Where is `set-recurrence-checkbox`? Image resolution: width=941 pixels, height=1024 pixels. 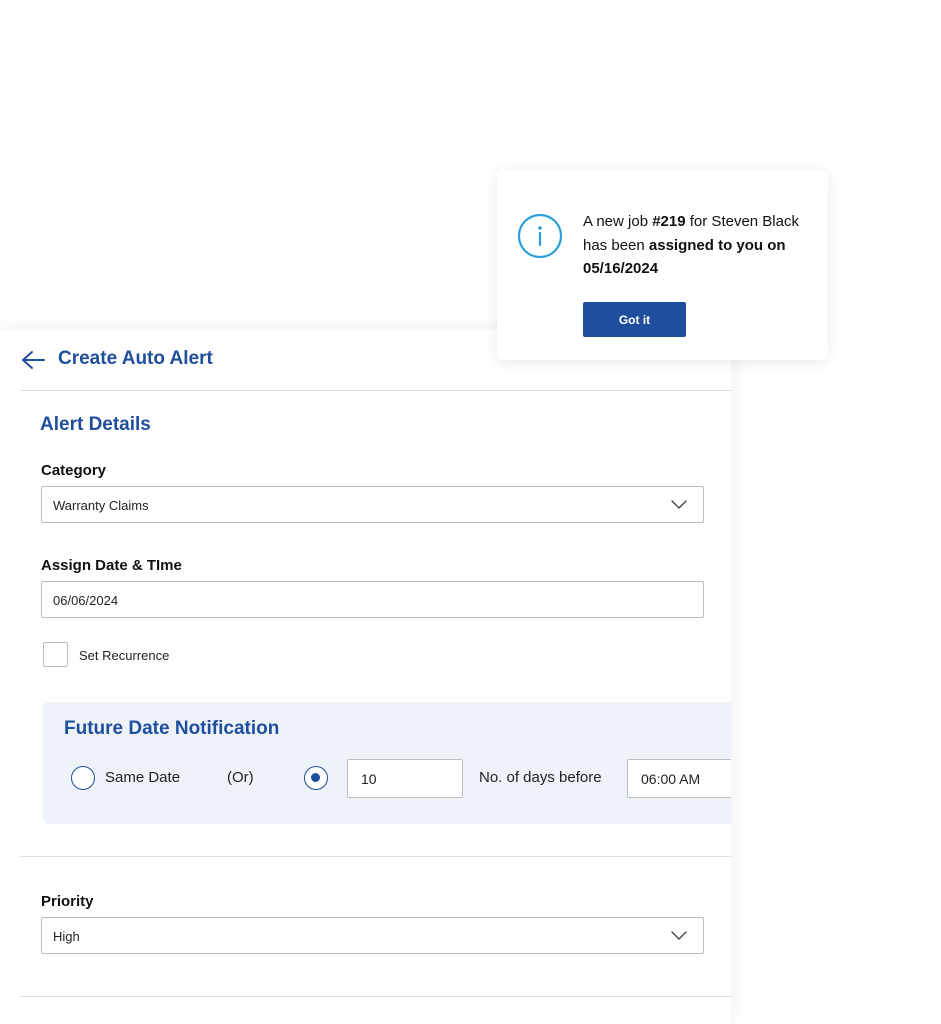
set-recurrence-checkbox is located at coordinates (55, 654).